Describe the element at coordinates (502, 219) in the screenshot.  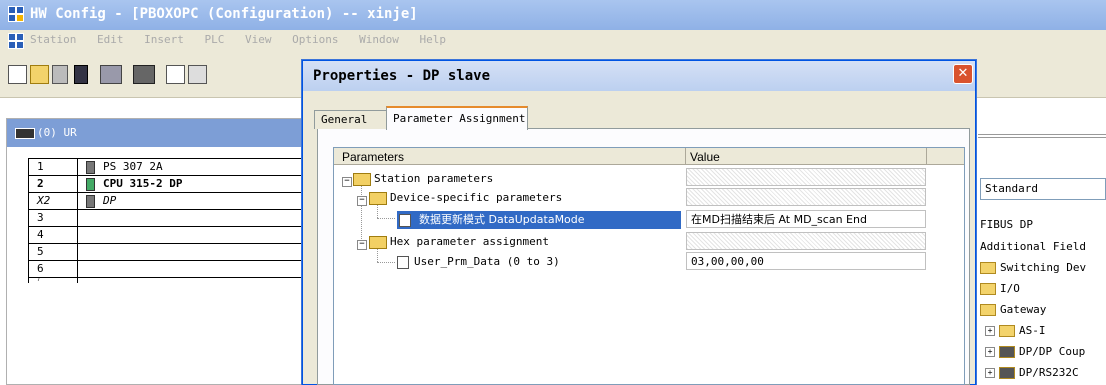
I see `tree-item-label: 数据更新模式 DataUpdataMode` at that location.